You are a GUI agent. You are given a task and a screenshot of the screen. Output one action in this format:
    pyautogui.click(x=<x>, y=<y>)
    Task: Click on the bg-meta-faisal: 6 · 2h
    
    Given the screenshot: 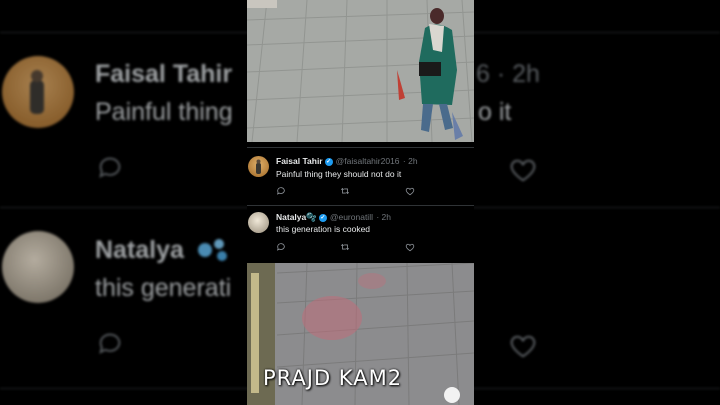 What is the action you would take?
    pyautogui.click(x=508, y=74)
    